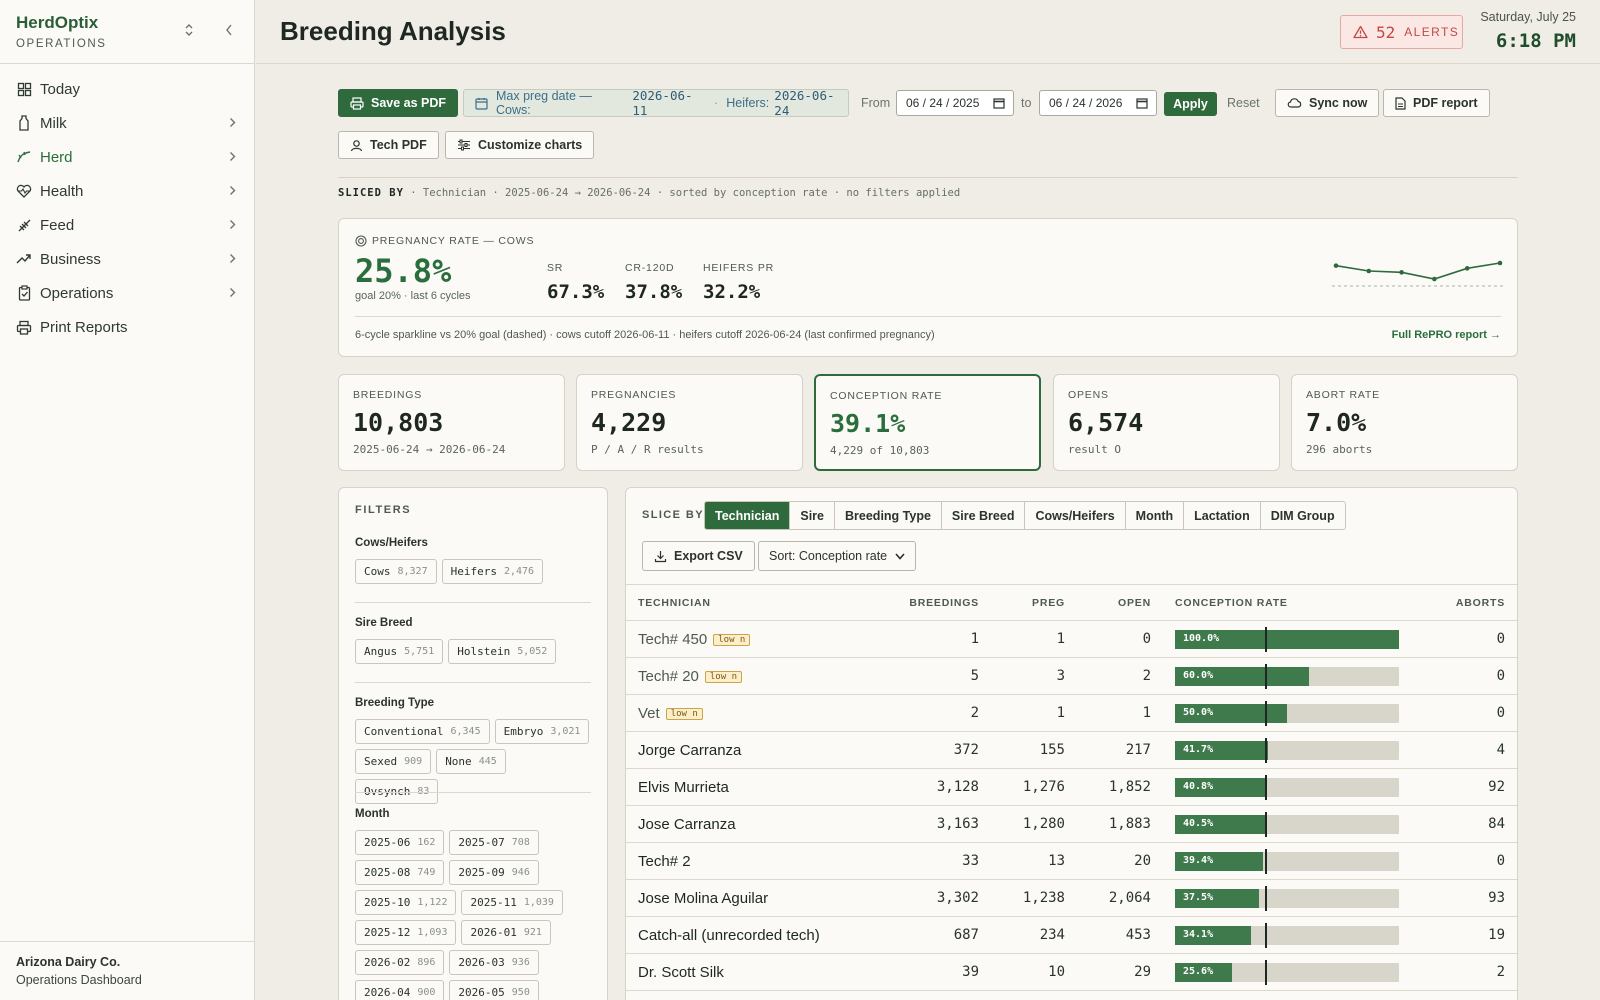 The width and height of the screenshot is (1600, 1000). I want to click on filter-chip: 2025-07 708, so click(494, 842).